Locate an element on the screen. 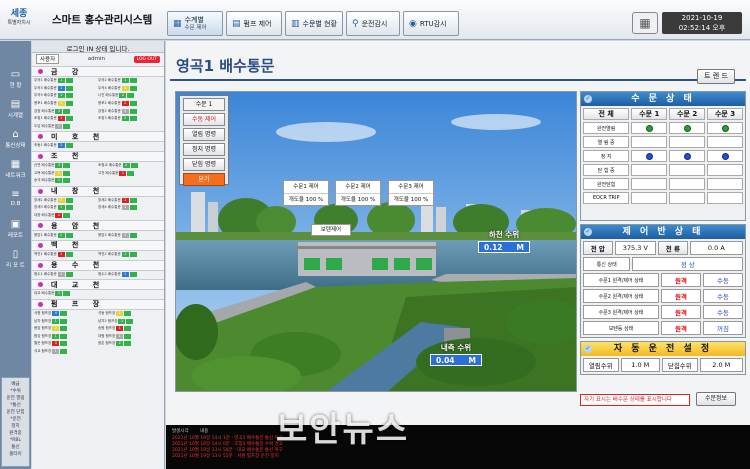 This screenshot has width=750, height=469. gate2-control: 수문2 제어 개도율 100 % is located at coordinates (358, 193).